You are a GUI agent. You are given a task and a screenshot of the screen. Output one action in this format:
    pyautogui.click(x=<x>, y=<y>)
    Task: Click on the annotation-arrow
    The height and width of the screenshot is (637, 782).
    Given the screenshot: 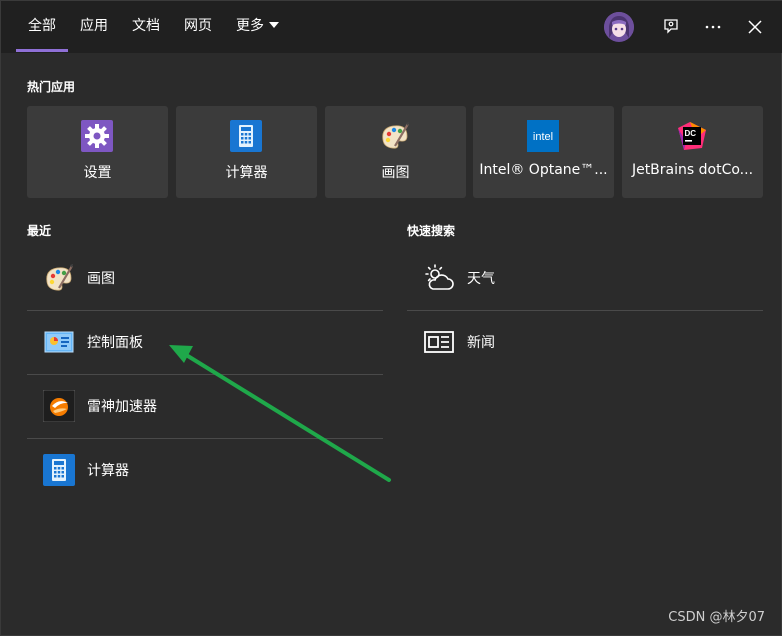 What is the action you would take?
    pyautogui.click(x=280, y=413)
    